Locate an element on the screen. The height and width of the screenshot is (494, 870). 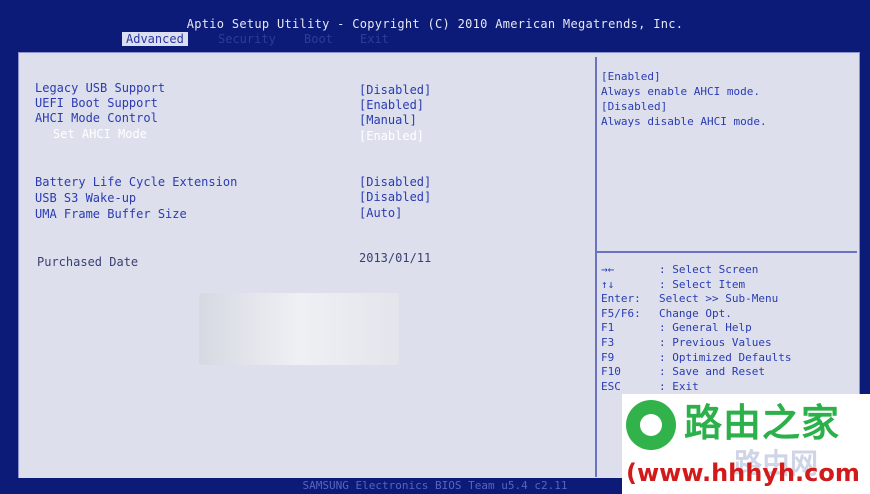
key-desc: : Optimized Defaults is located at coordinates (725, 357).